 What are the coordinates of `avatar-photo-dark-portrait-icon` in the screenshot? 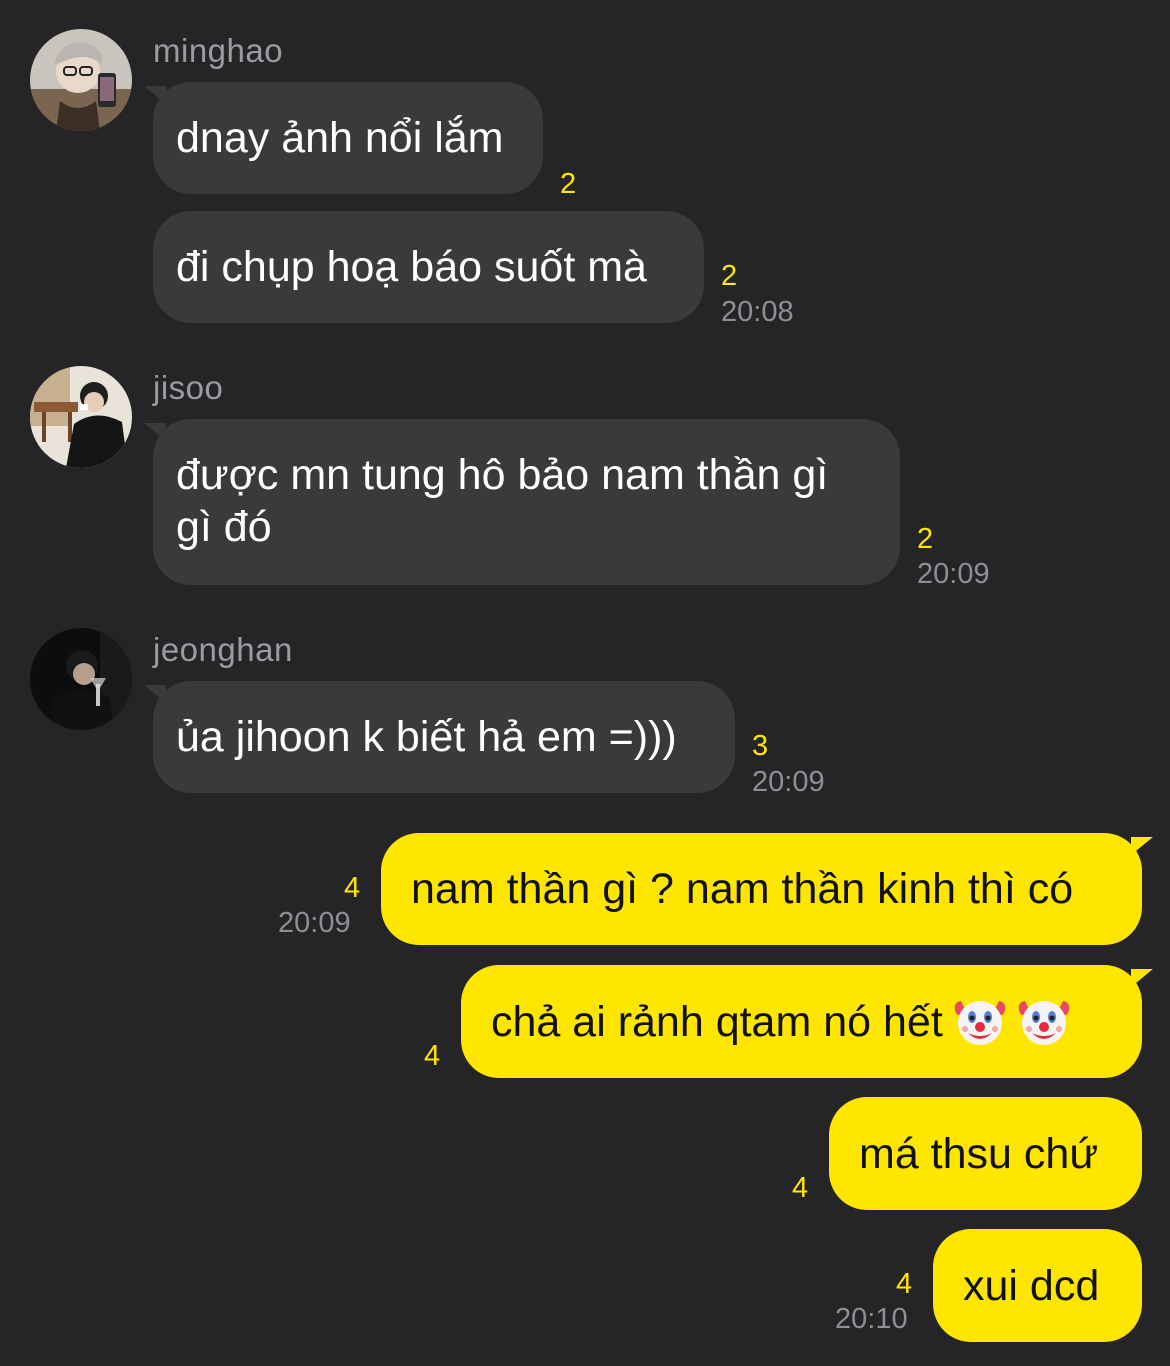 It's located at (81, 679).